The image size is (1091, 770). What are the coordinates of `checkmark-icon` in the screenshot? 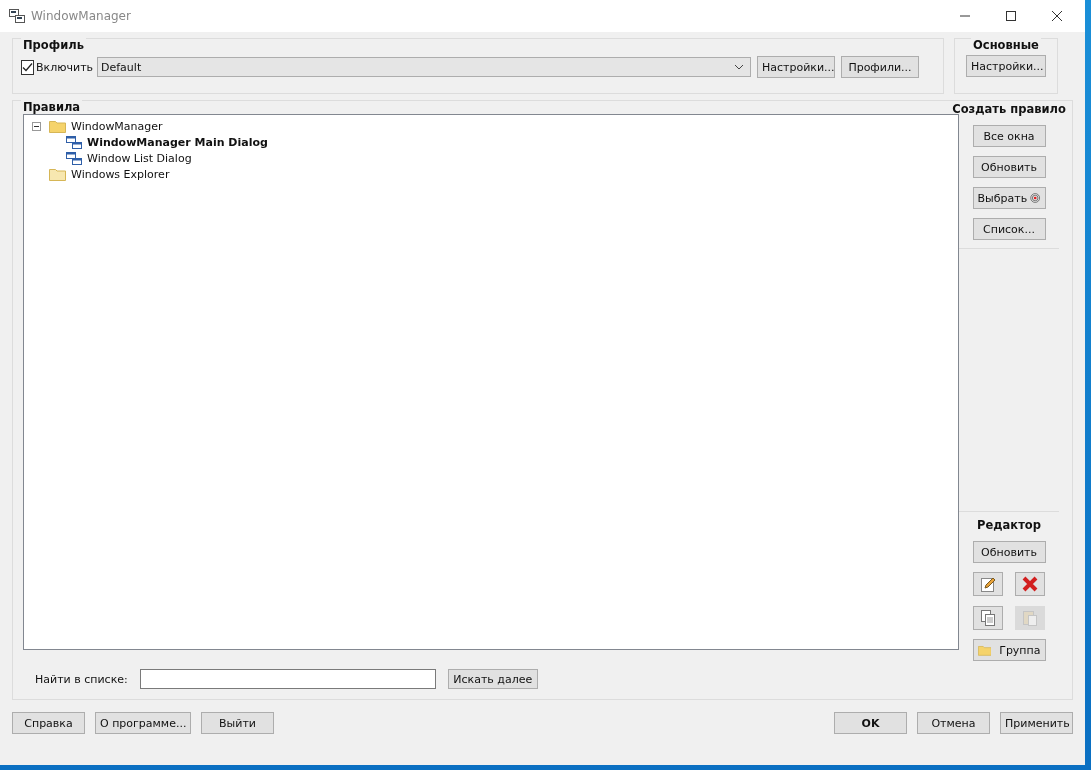 It's located at (27, 67).